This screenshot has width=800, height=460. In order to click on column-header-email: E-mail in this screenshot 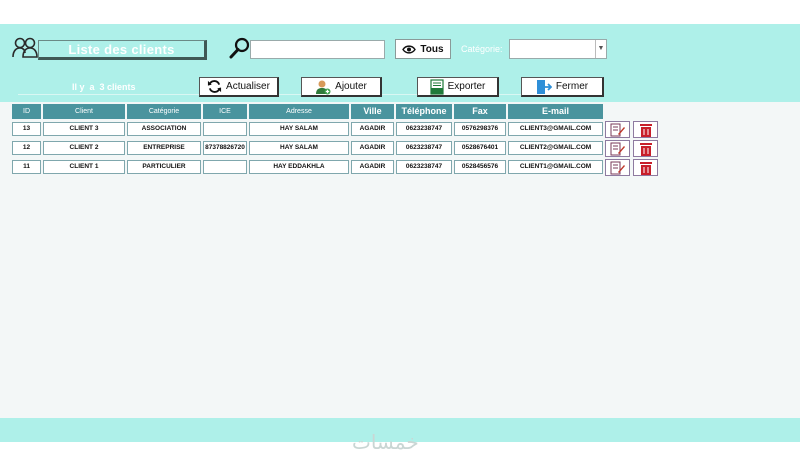, I will do `click(555, 111)`.